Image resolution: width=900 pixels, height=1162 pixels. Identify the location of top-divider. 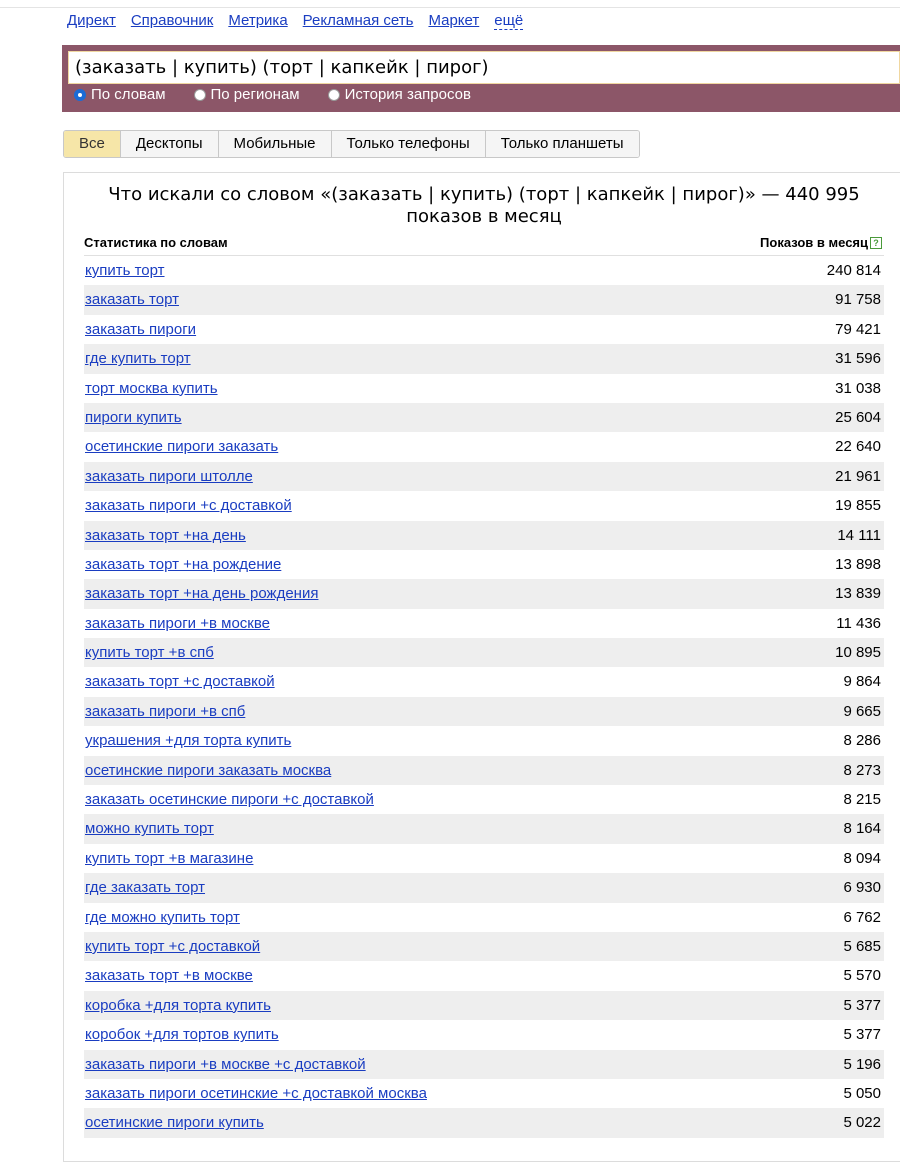
(450, 7).